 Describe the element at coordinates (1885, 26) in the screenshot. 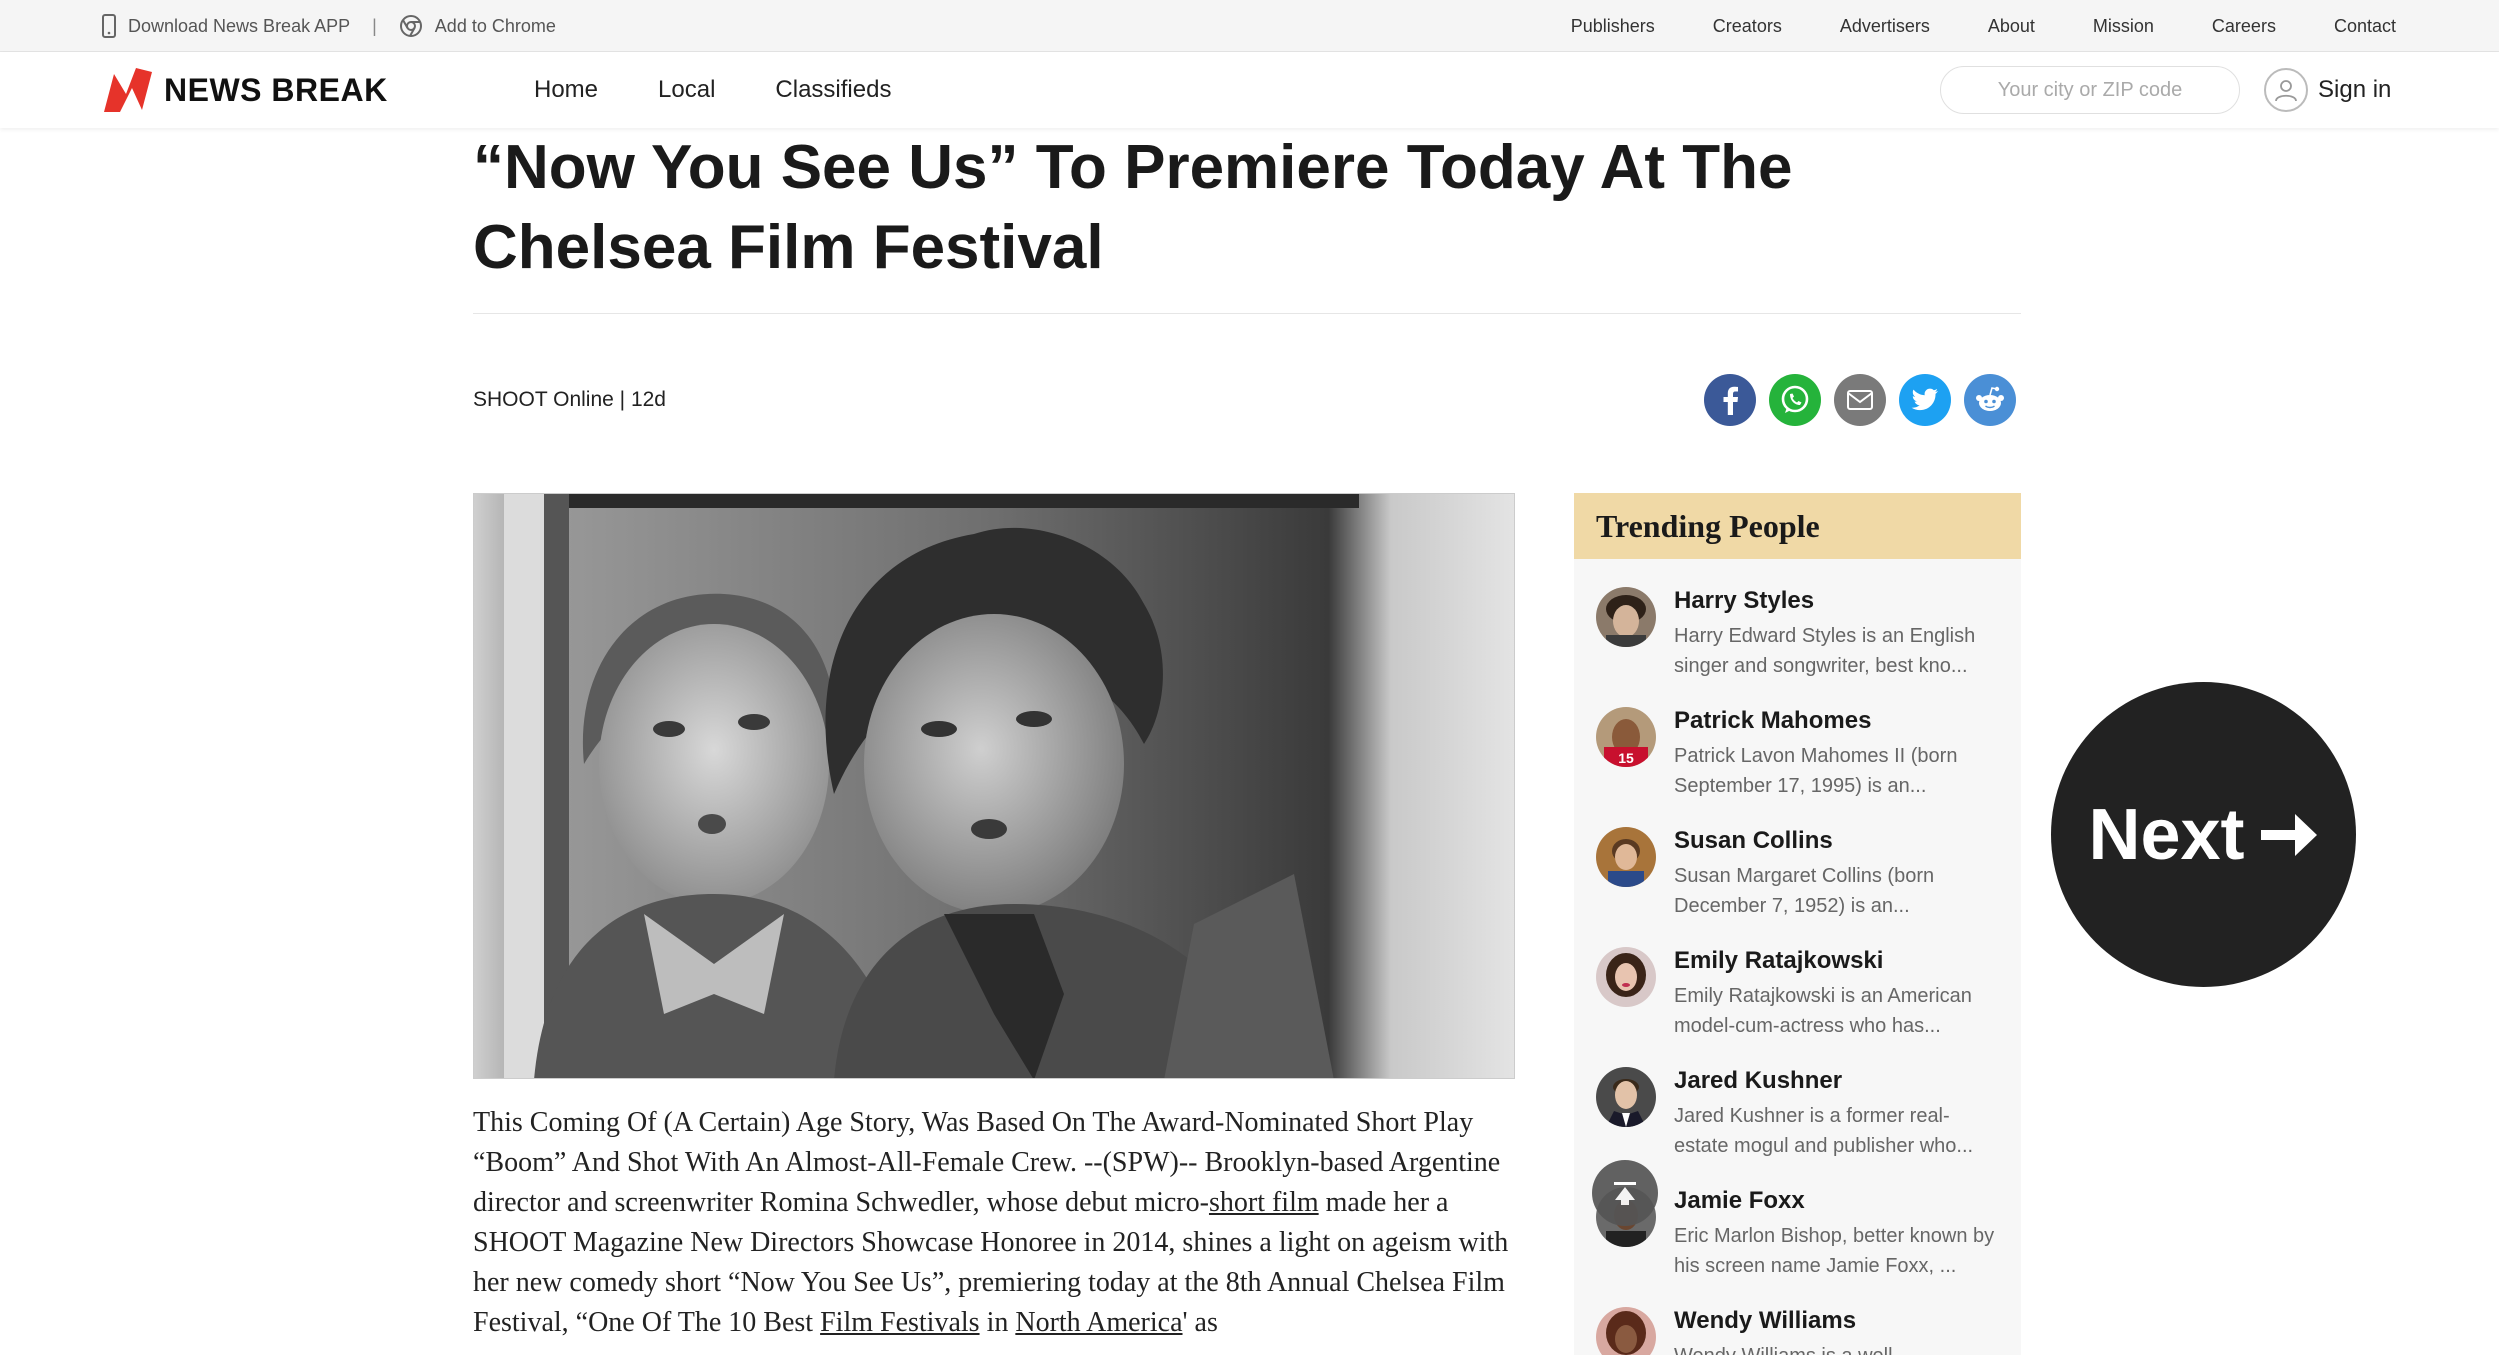

I see `advertisers-link: Advertisers` at that location.